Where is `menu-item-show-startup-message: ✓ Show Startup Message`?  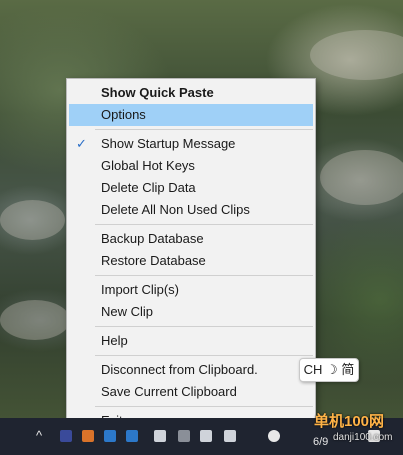 menu-item-show-startup-message: ✓ Show Startup Message is located at coordinates (191, 144).